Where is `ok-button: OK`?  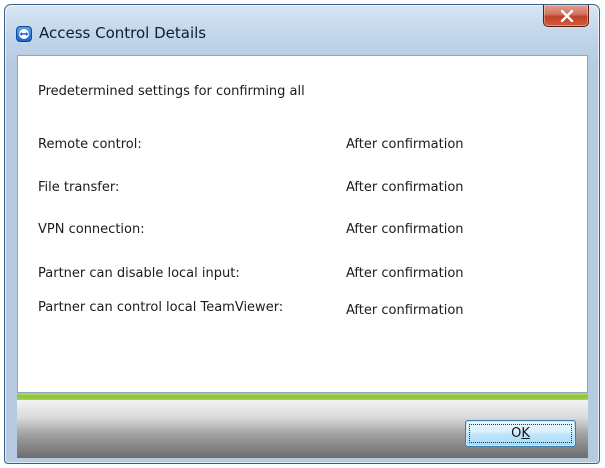 ok-button: OK is located at coordinates (520, 433).